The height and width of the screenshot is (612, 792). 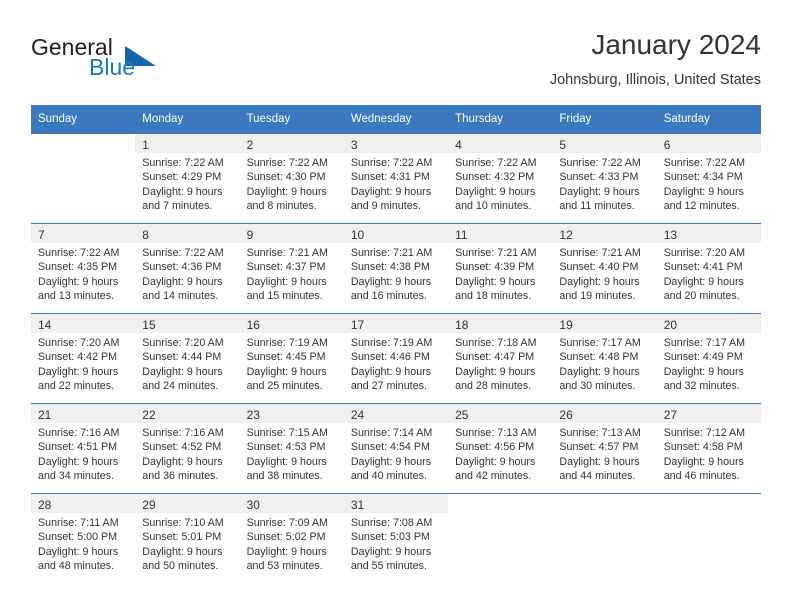 What do you see at coordinates (385, 206) in the screenshot?
I see `daylight-duration-line2: and 9 minutes.` at bounding box center [385, 206].